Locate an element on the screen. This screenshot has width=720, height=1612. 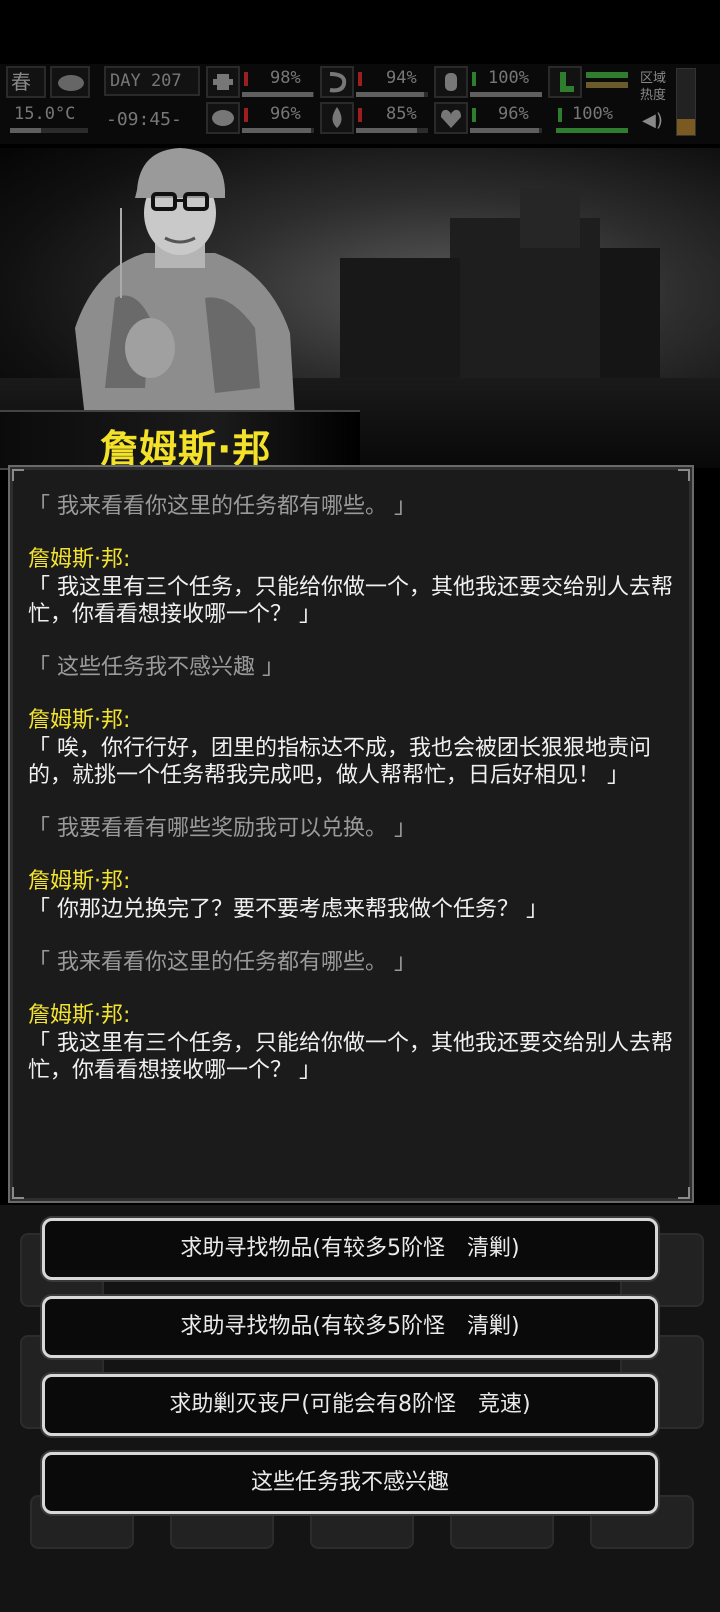
option-button-2: 求助寻找物品(有较多5阶怪 清剿) is located at coordinates (350, 1327).